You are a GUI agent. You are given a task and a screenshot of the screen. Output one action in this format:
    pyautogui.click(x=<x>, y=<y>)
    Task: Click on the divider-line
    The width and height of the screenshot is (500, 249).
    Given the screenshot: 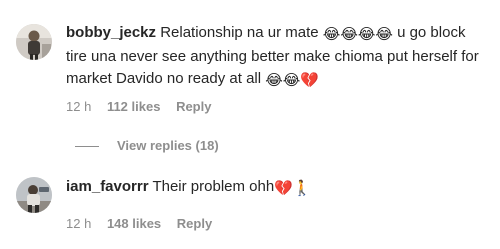 What is the action you would take?
    pyautogui.click(x=87, y=147)
    